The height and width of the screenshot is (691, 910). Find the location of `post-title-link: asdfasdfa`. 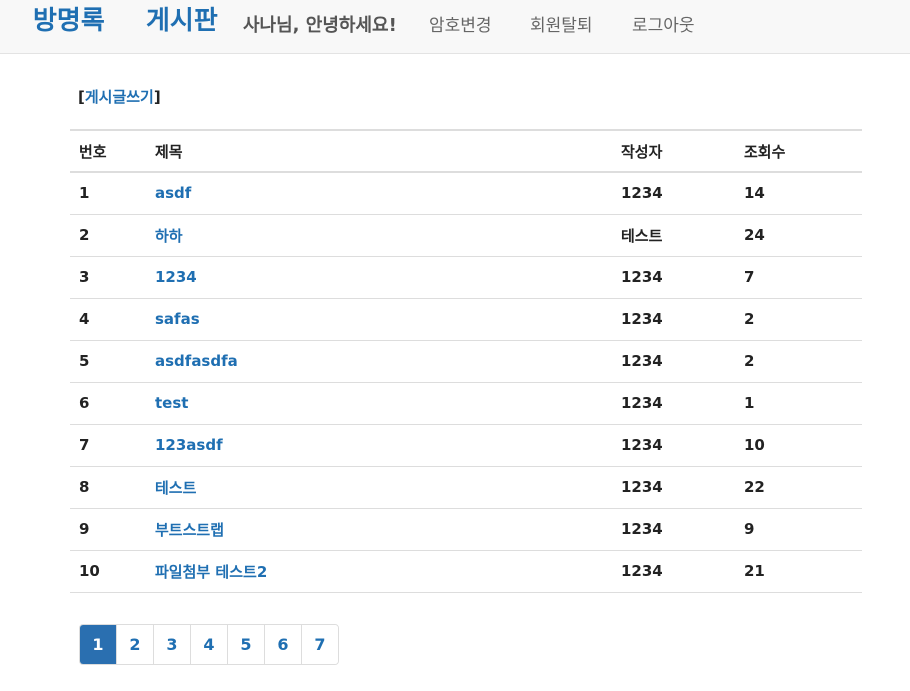

post-title-link: asdfasdfa is located at coordinates (196, 361).